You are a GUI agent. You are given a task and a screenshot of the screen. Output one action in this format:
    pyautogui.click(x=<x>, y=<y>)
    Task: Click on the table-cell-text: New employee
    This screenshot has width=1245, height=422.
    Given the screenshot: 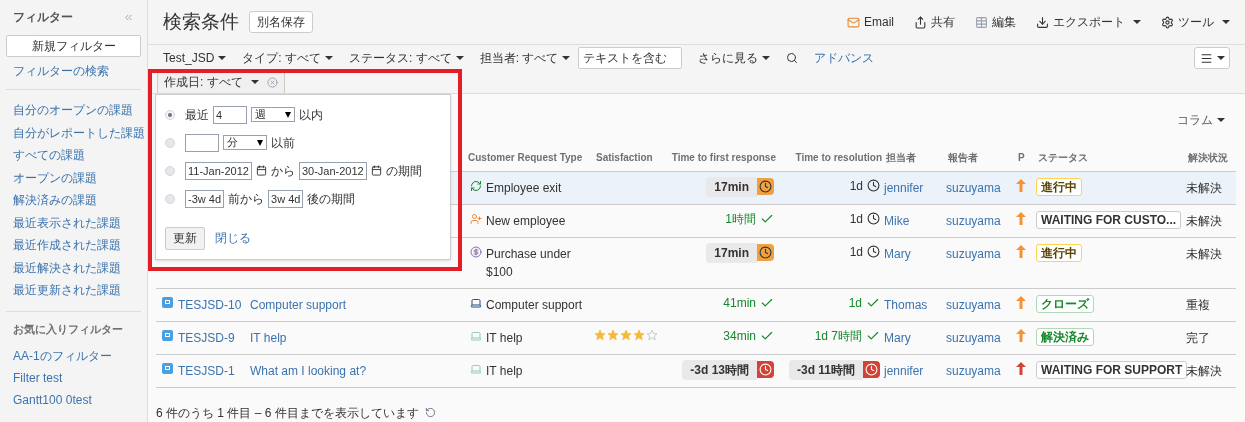 What is the action you would take?
    pyautogui.click(x=526, y=221)
    